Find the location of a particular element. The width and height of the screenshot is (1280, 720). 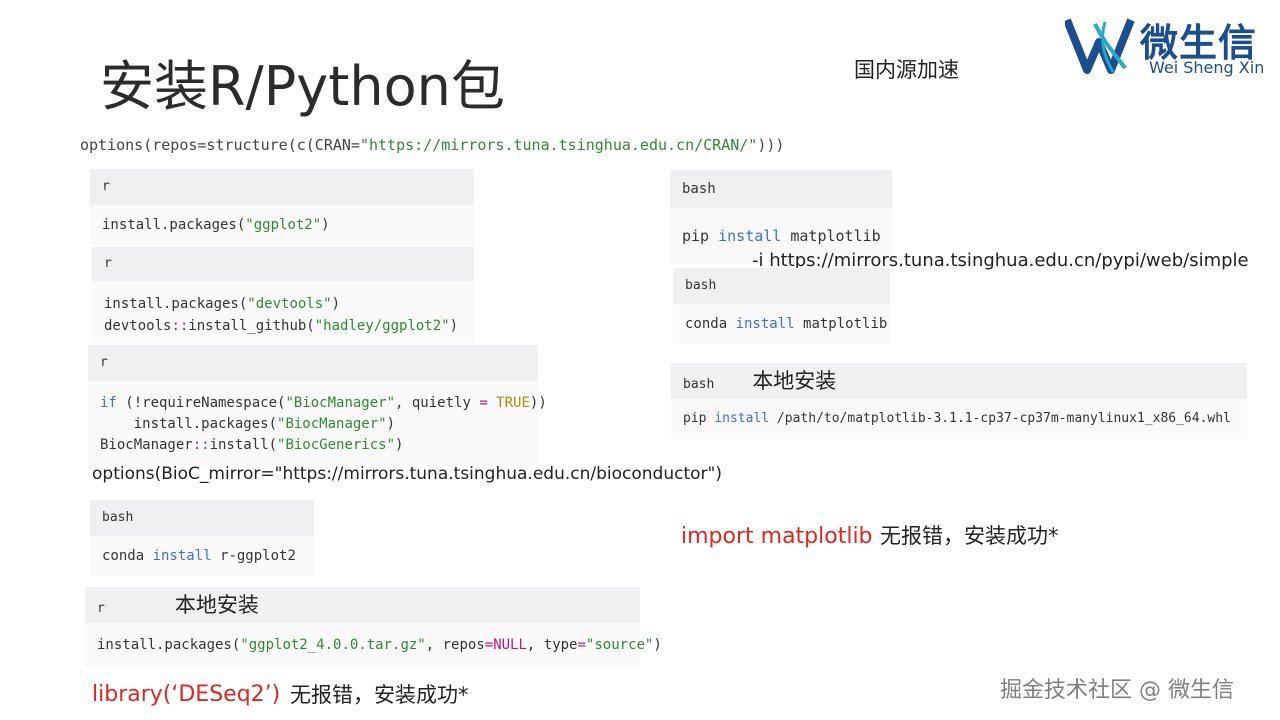

library-deseq2-call: library(‘DESeq2’) is located at coordinates (186, 694).